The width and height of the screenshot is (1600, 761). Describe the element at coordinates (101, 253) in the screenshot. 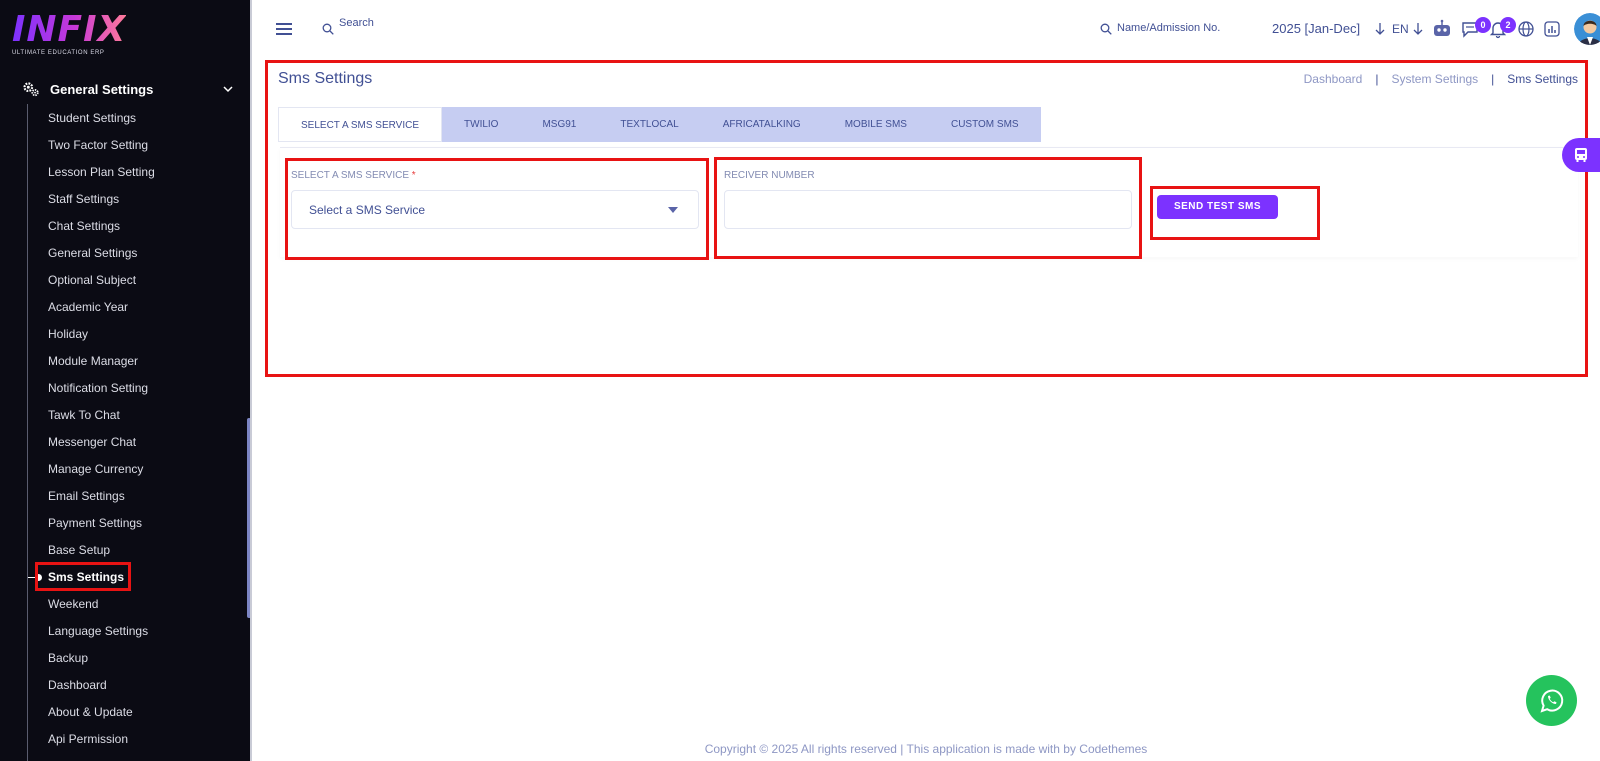

I see `sidebar-item-general-settings: General Settings` at that location.